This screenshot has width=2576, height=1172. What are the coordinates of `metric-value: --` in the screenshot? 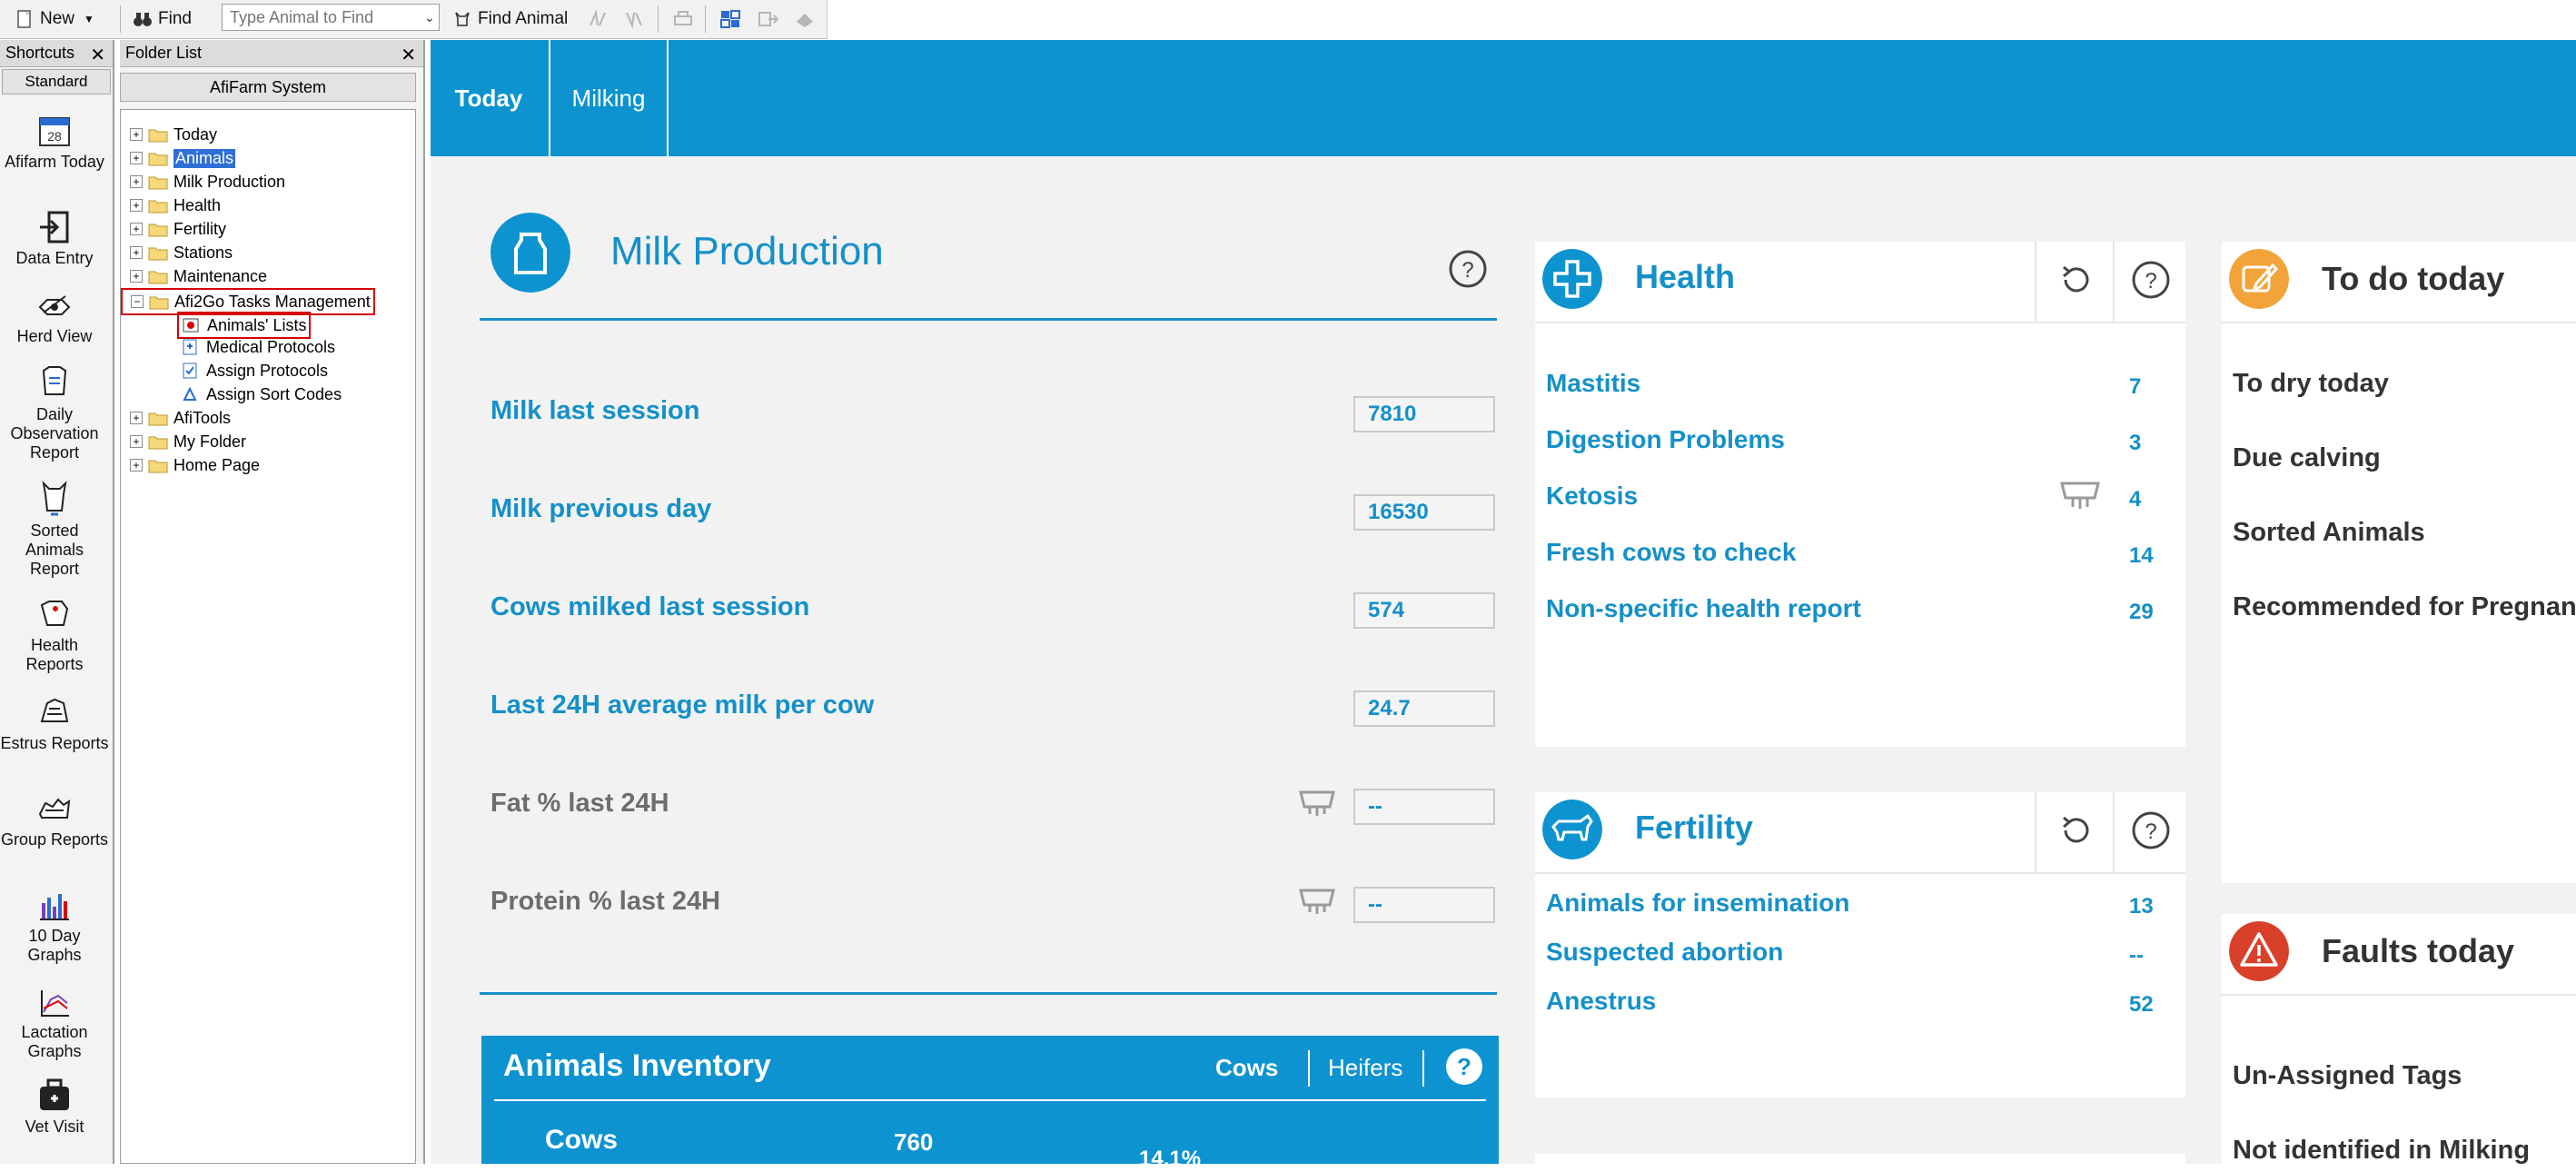 It's located at (1424, 905).